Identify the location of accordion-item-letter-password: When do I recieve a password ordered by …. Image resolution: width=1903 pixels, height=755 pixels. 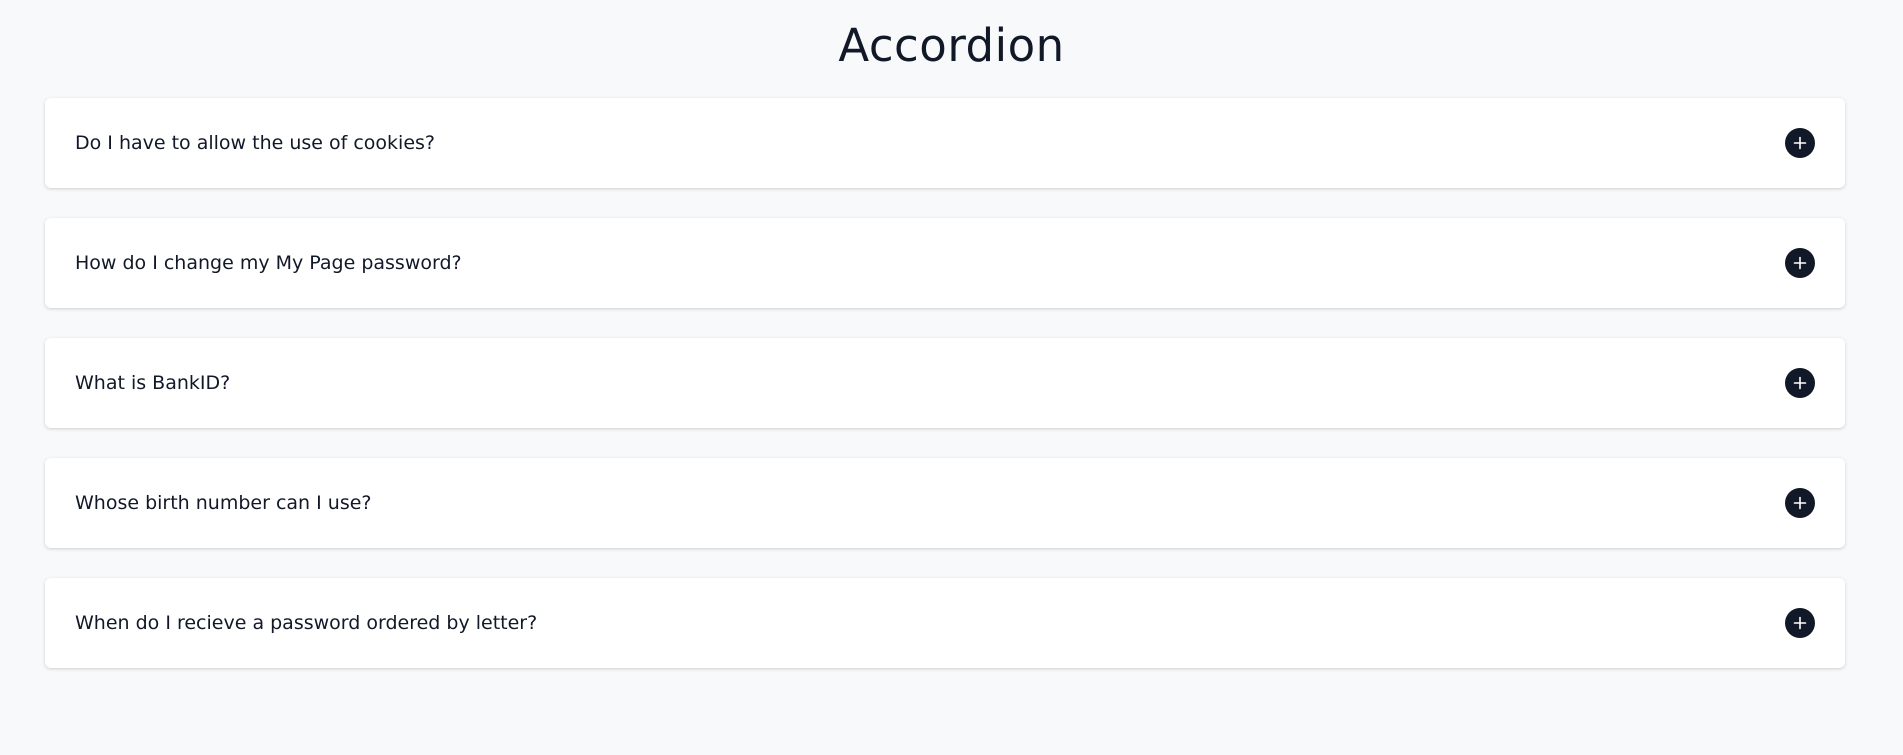
(945, 623).